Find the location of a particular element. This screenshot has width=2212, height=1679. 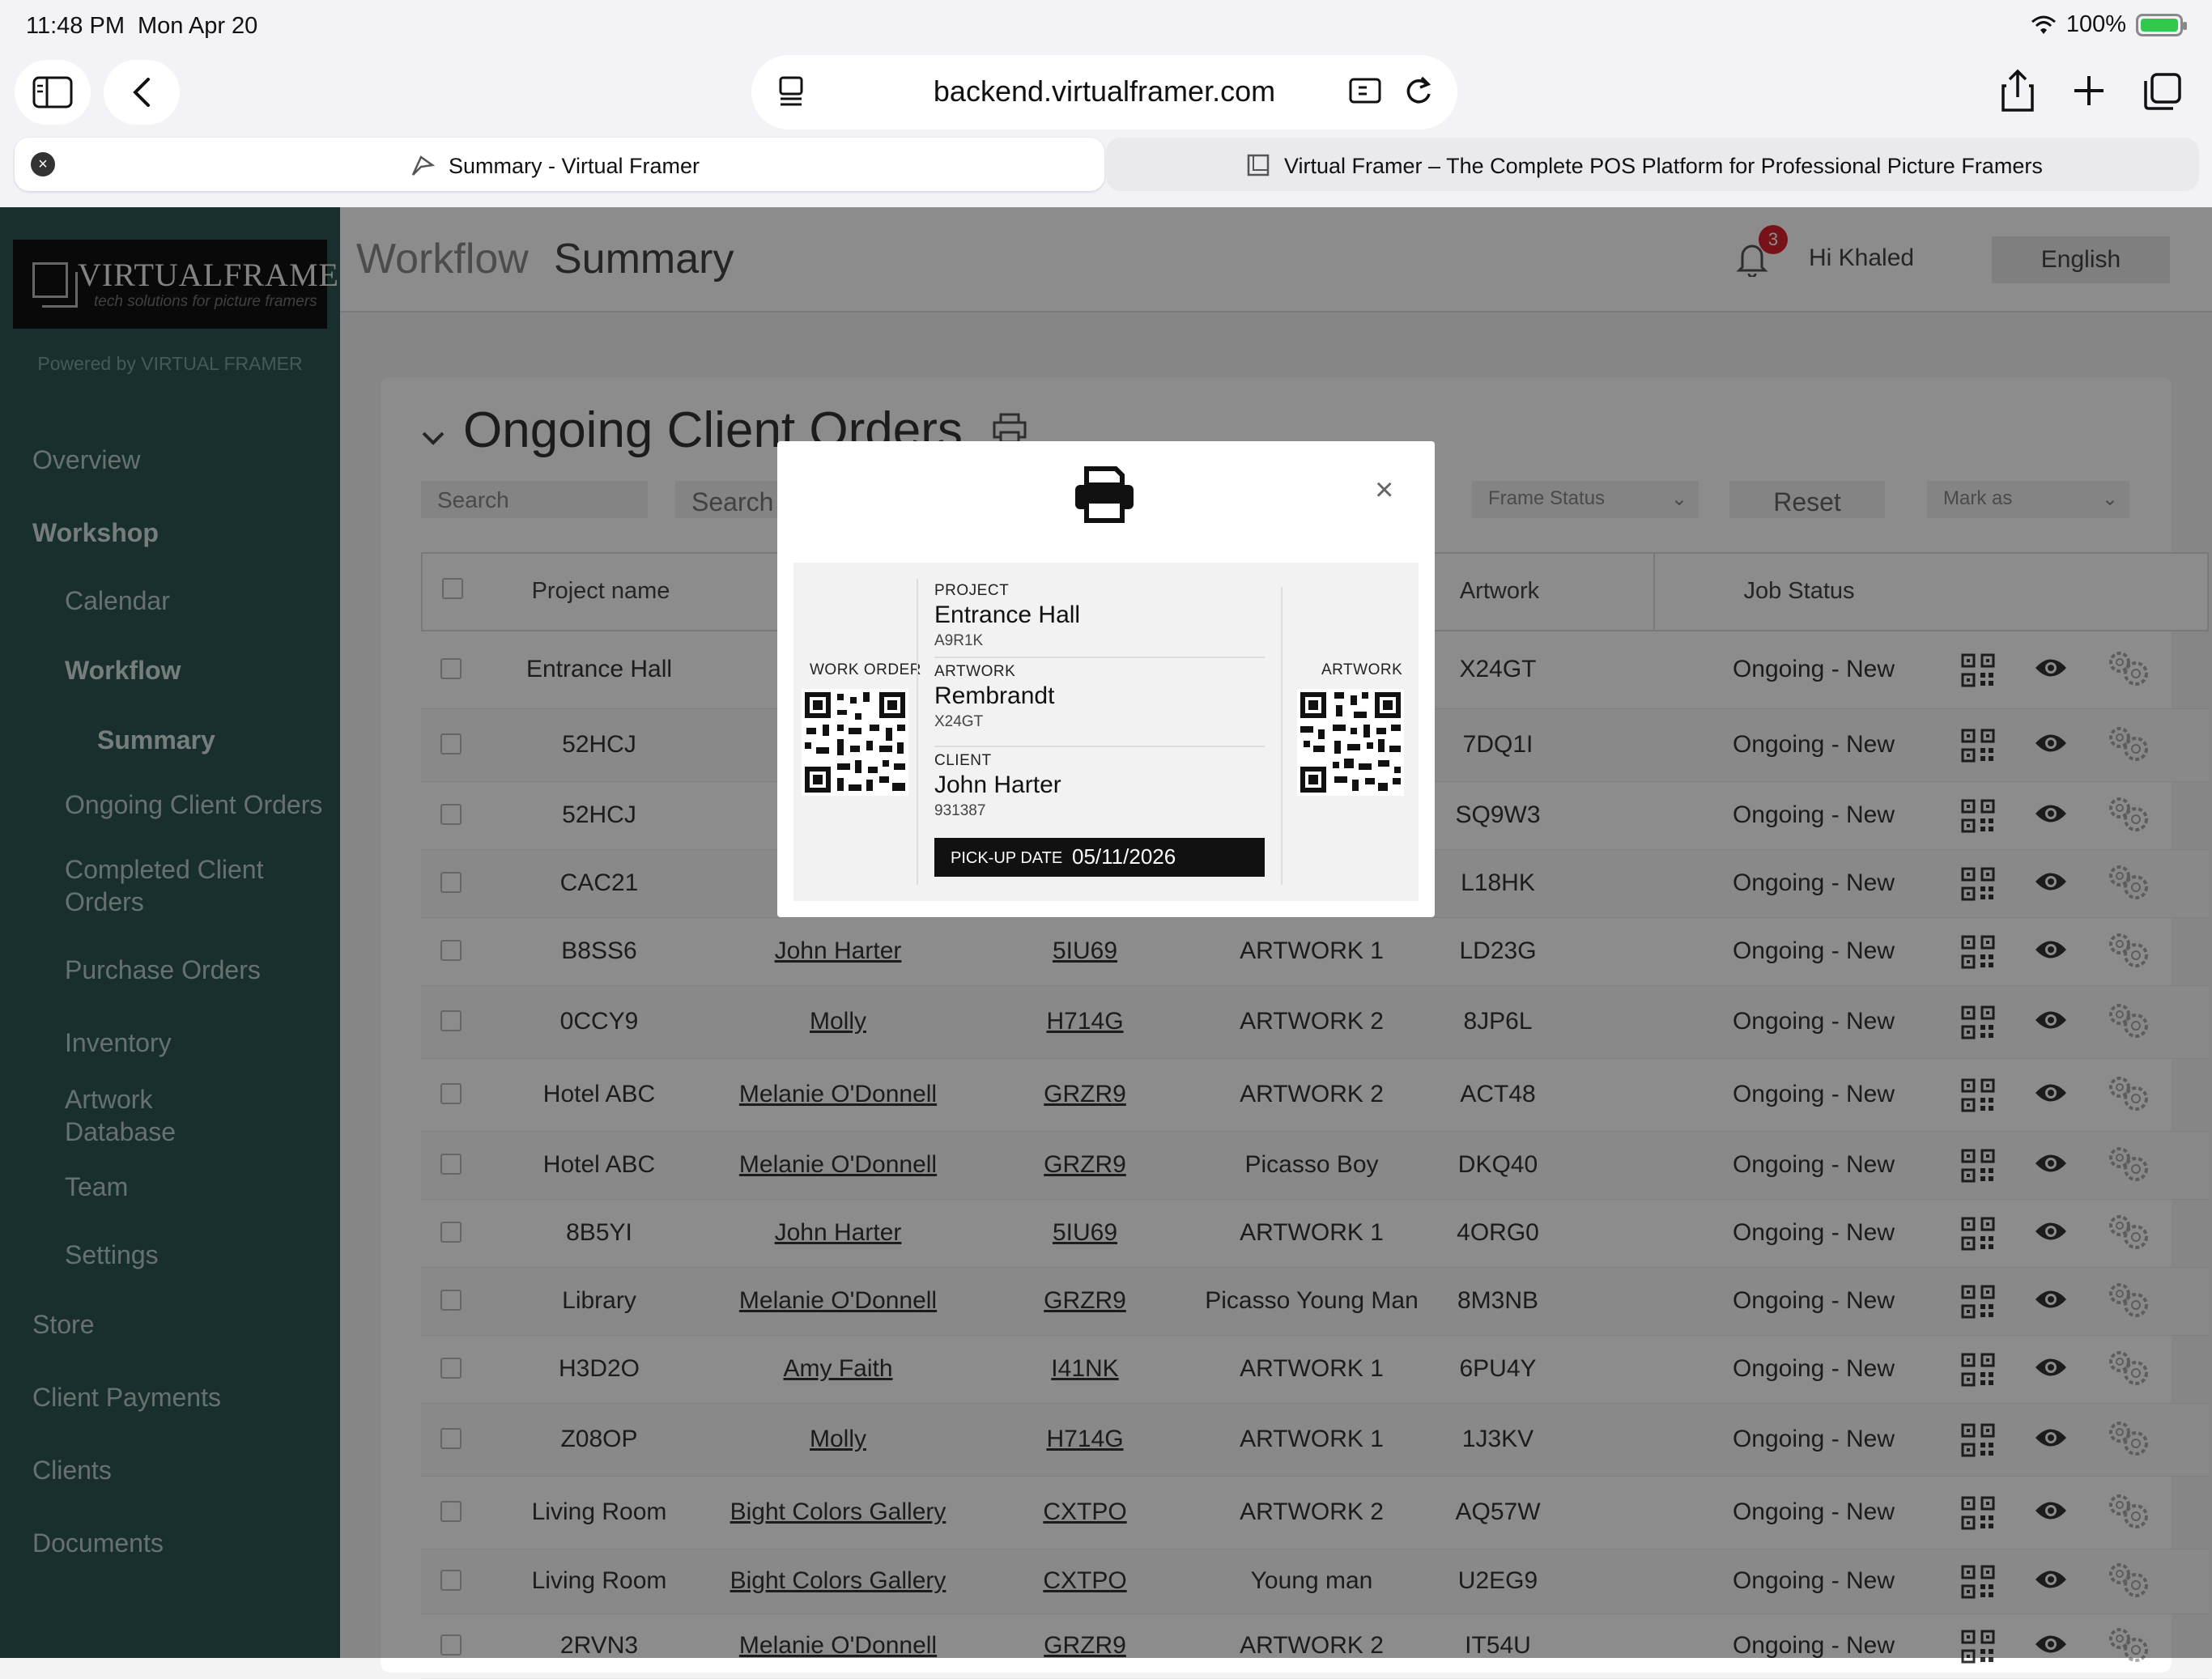

status-date: Mon Apr 20 is located at coordinates (198, 26).